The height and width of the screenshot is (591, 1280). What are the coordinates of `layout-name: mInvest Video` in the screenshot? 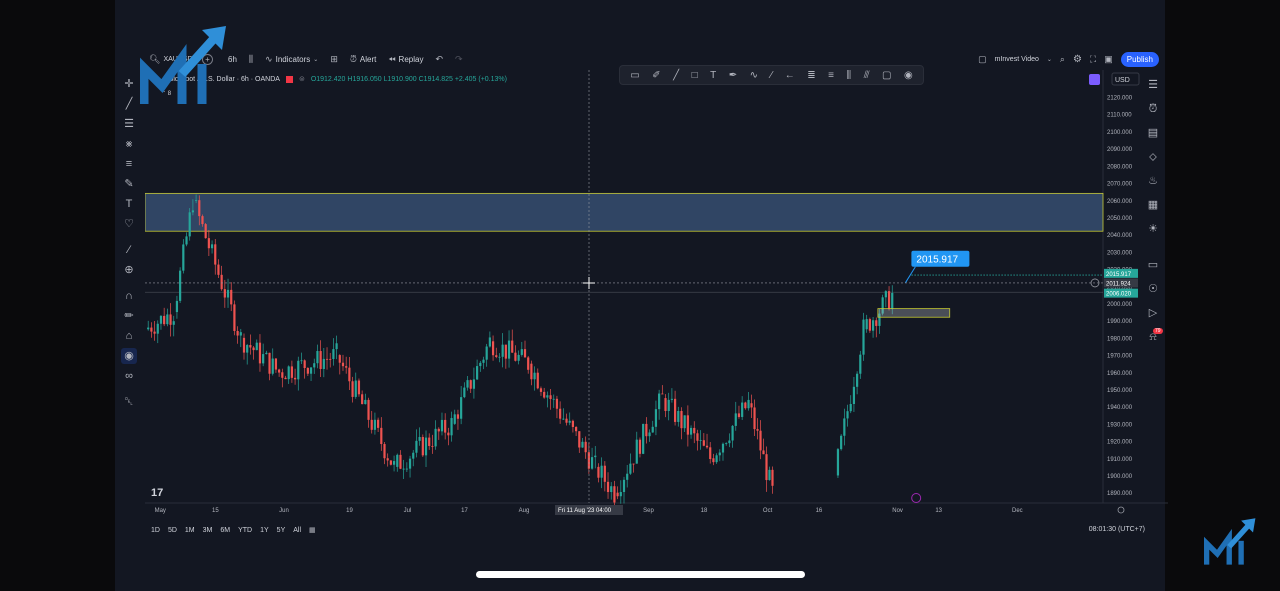 It's located at (1017, 59).